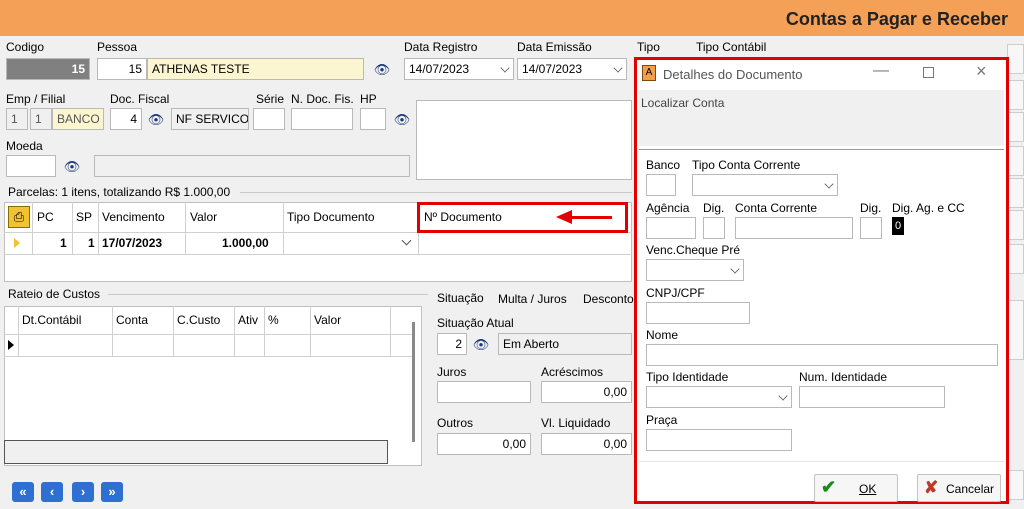 The image size is (1024, 509). I want to click on dig-input, so click(714, 228).